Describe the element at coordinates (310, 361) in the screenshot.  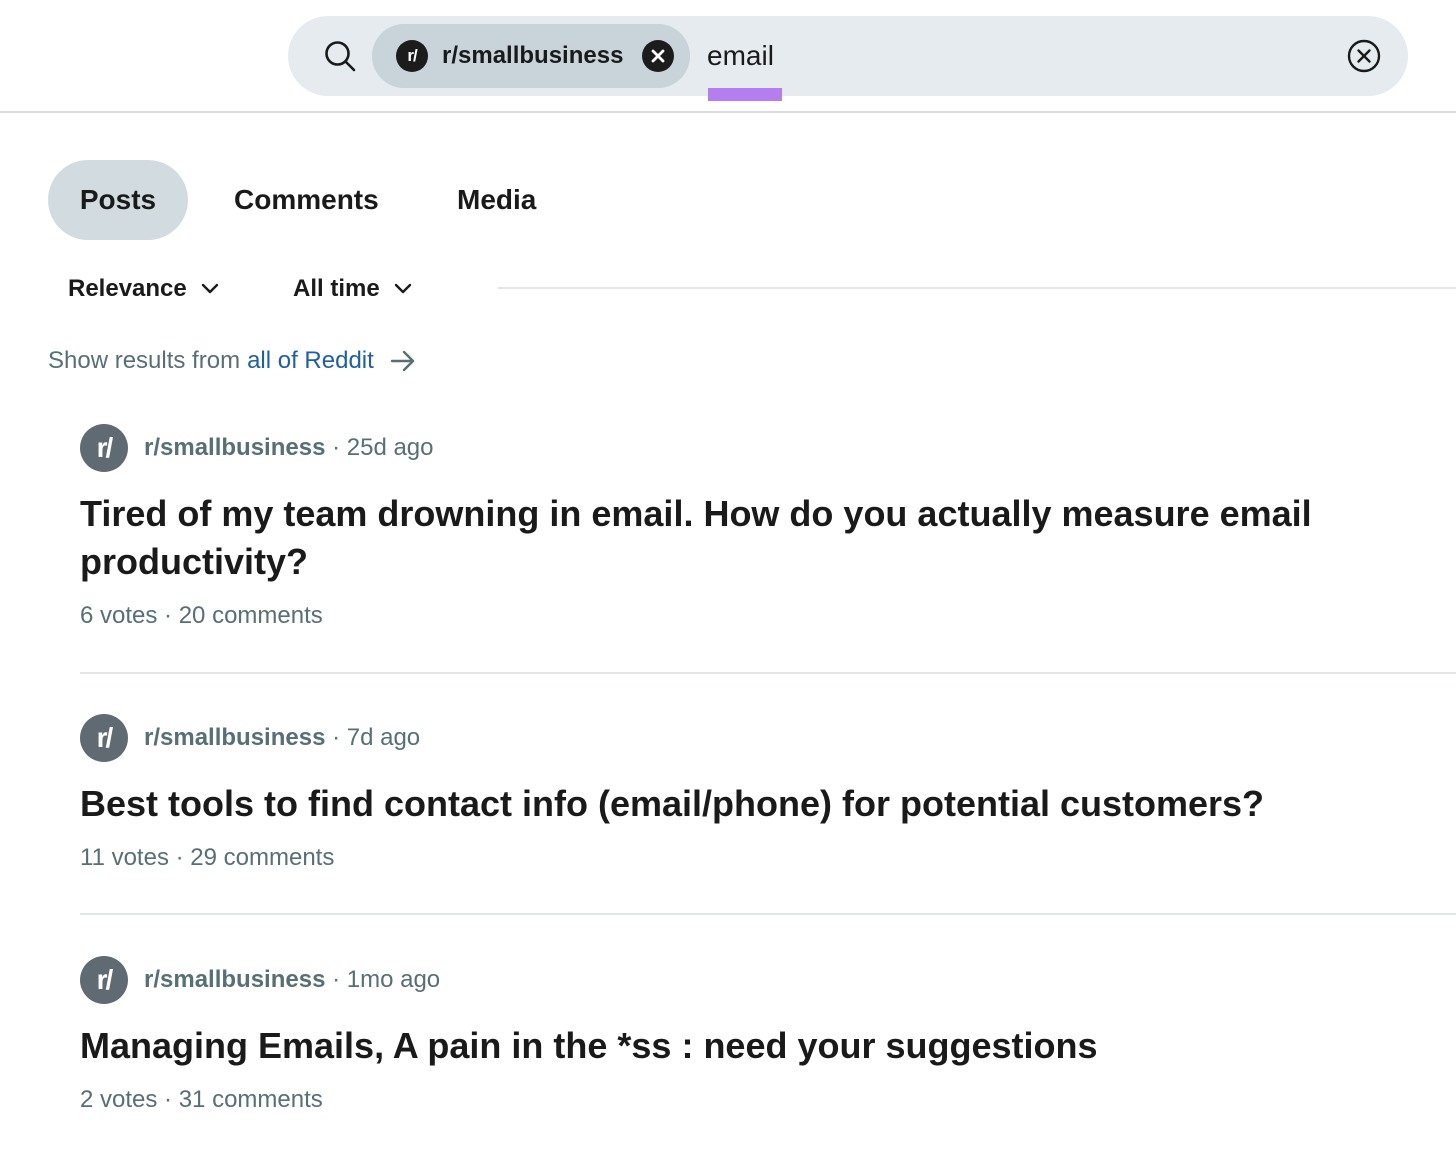
I see `all-of-reddit-link: all of Reddit` at that location.